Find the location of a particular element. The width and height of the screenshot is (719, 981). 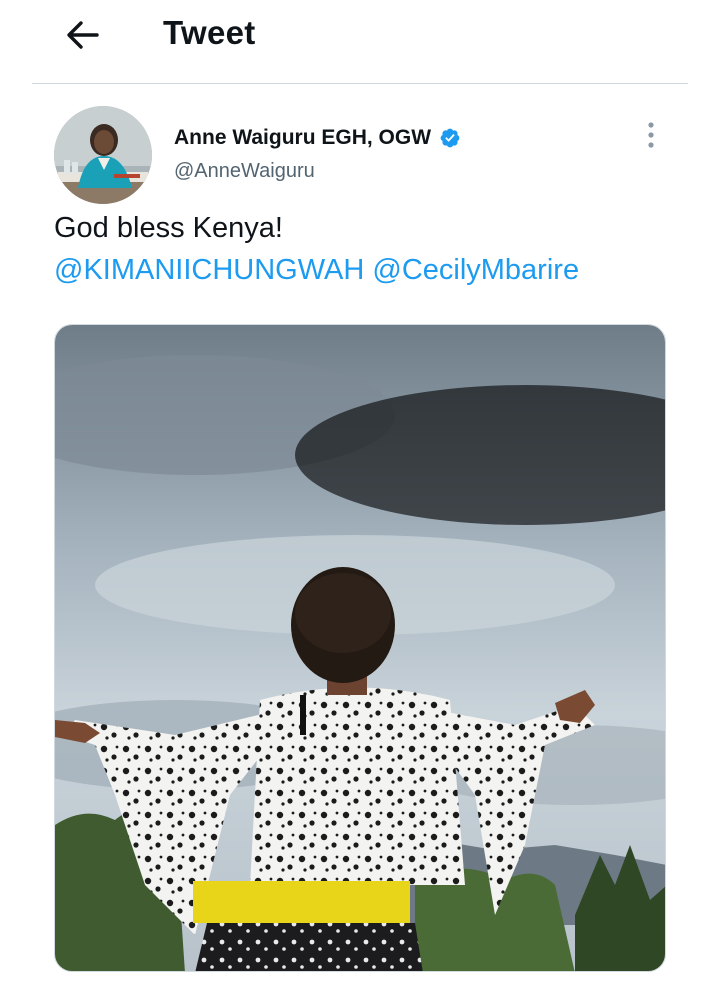

avatar-image is located at coordinates (103, 155).